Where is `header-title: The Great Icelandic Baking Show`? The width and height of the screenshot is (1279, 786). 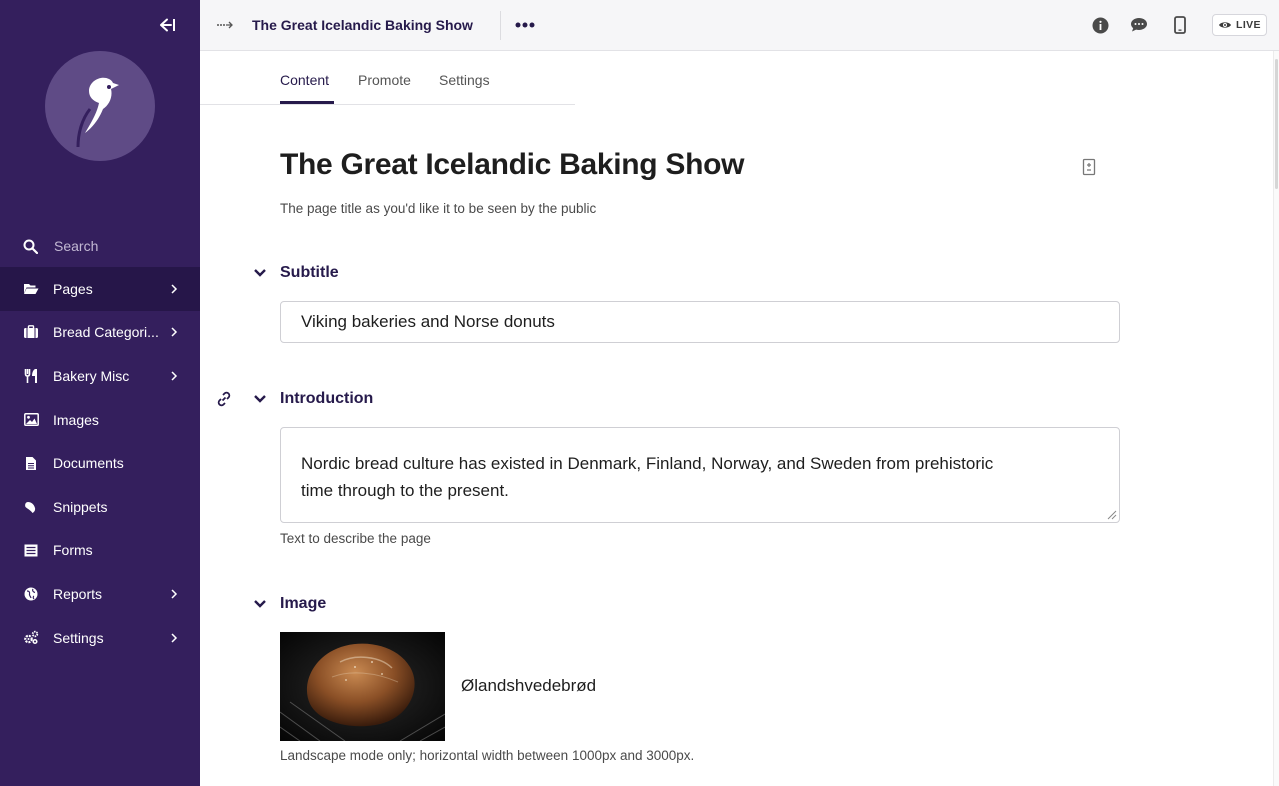
header-title: The Great Icelandic Baking Show is located at coordinates (362, 25).